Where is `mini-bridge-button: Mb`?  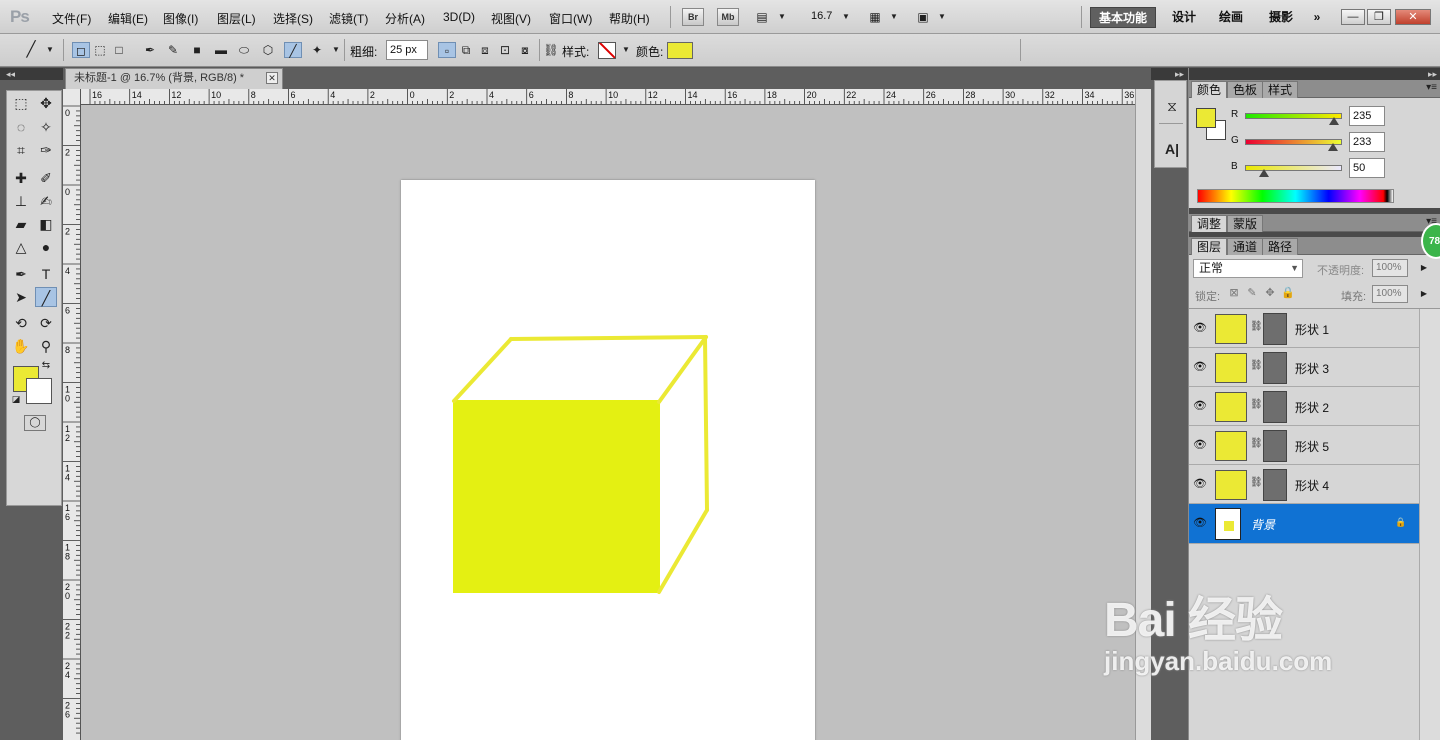 mini-bridge-button: Mb is located at coordinates (728, 17).